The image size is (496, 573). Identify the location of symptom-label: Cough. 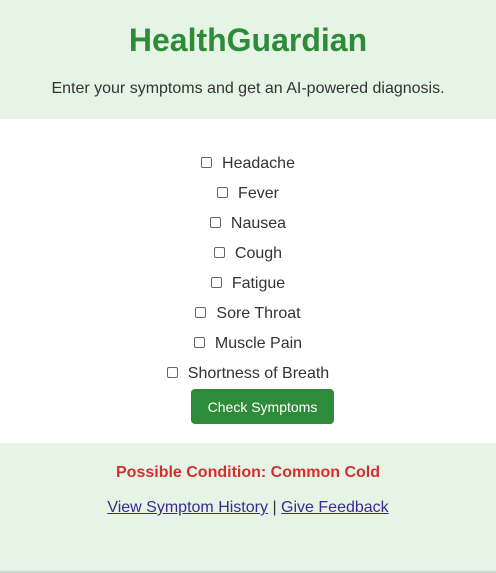
(258, 253).